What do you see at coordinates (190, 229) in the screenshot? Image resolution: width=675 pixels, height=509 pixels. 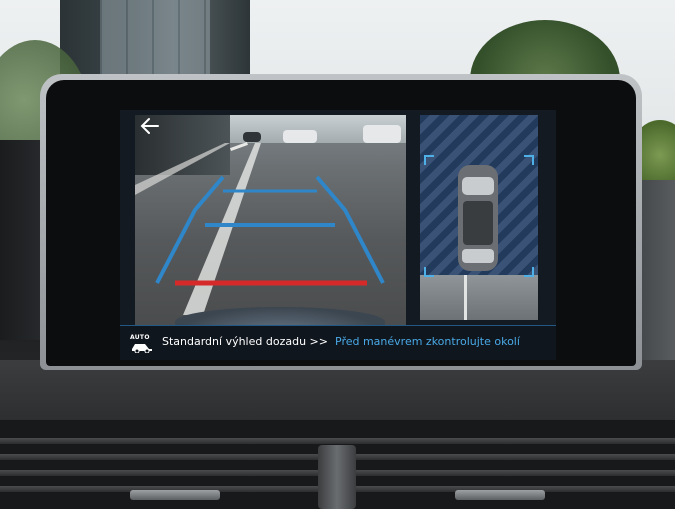 I see `guide-left-edge` at bounding box center [190, 229].